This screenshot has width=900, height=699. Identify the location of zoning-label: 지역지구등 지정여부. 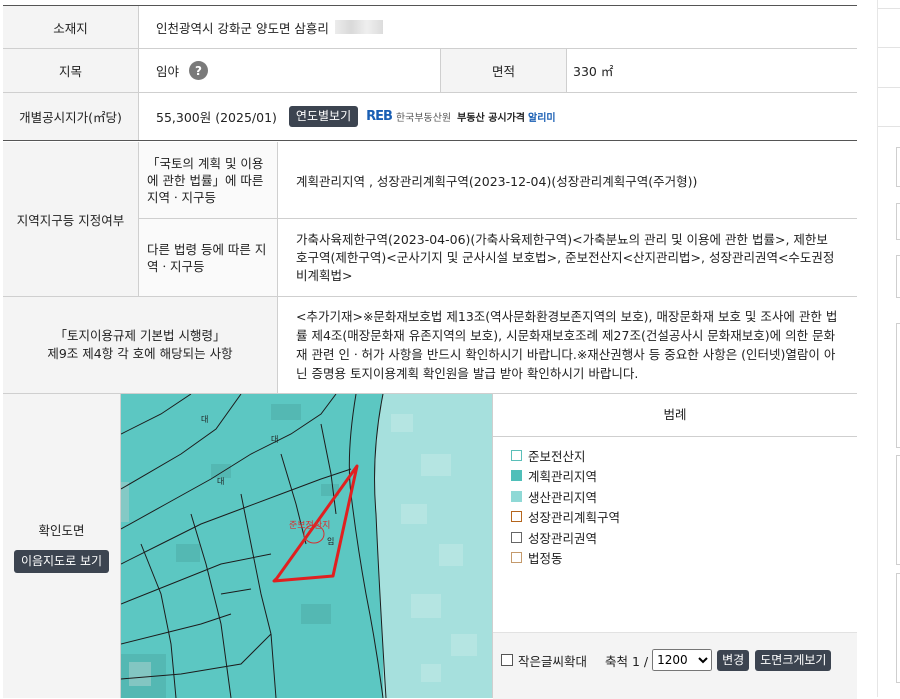
(71, 219).